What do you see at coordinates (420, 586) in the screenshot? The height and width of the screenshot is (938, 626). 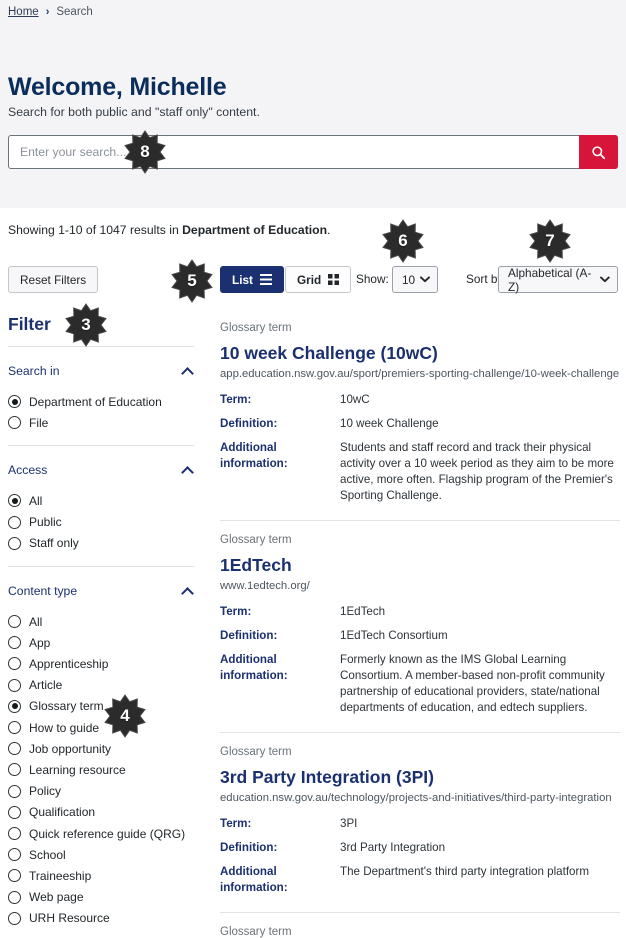 I see `result-url: www.1edtech.org/` at bounding box center [420, 586].